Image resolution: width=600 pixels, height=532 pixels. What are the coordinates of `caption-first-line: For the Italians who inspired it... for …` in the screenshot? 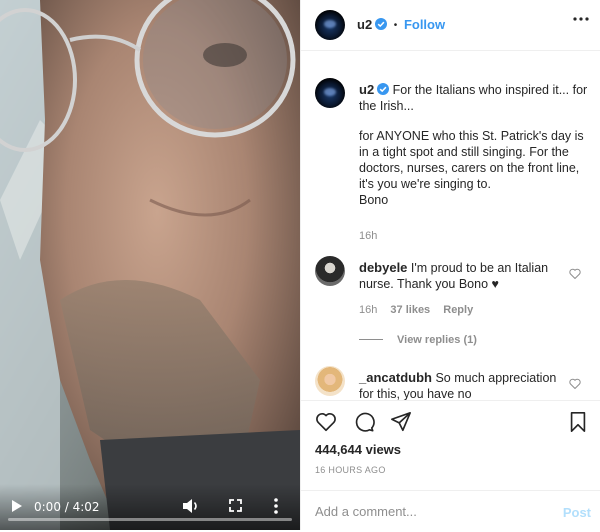 It's located at (473, 98).